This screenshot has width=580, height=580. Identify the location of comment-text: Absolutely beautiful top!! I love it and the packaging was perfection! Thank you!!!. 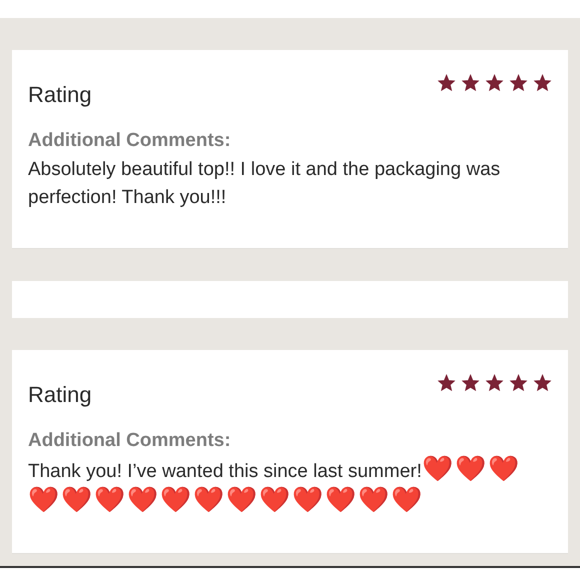
(265, 184).